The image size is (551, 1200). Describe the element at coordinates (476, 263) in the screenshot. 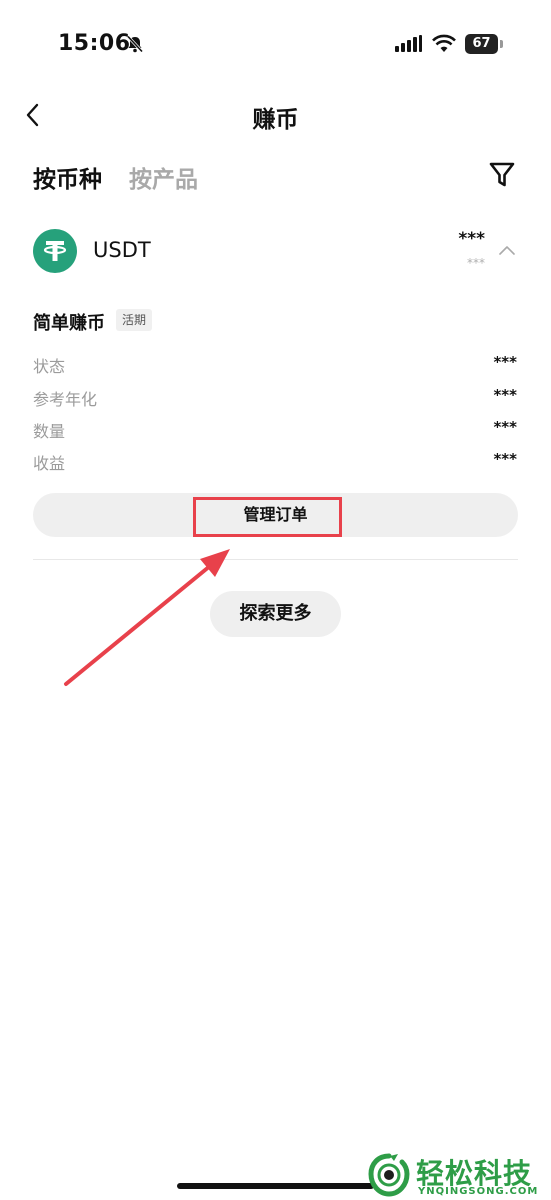

I see `asset-sub-amount: ***` at that location.